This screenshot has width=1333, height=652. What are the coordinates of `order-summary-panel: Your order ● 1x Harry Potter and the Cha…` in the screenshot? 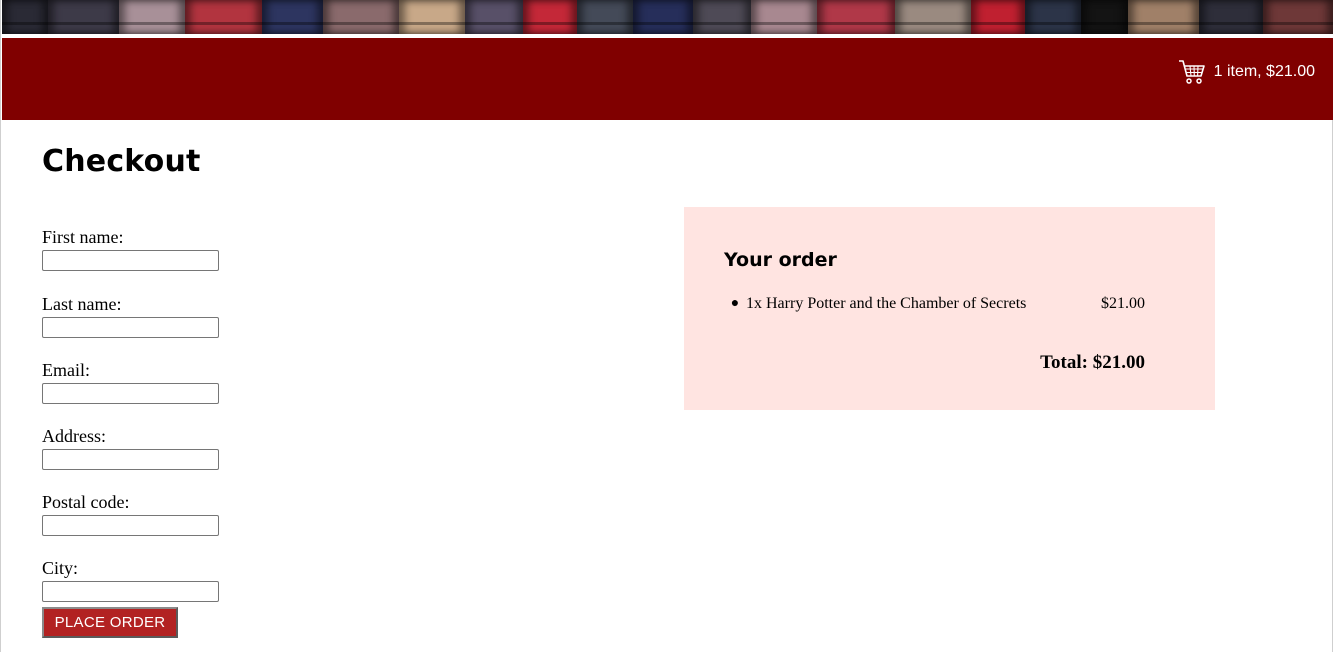 It's located at (949, 308).